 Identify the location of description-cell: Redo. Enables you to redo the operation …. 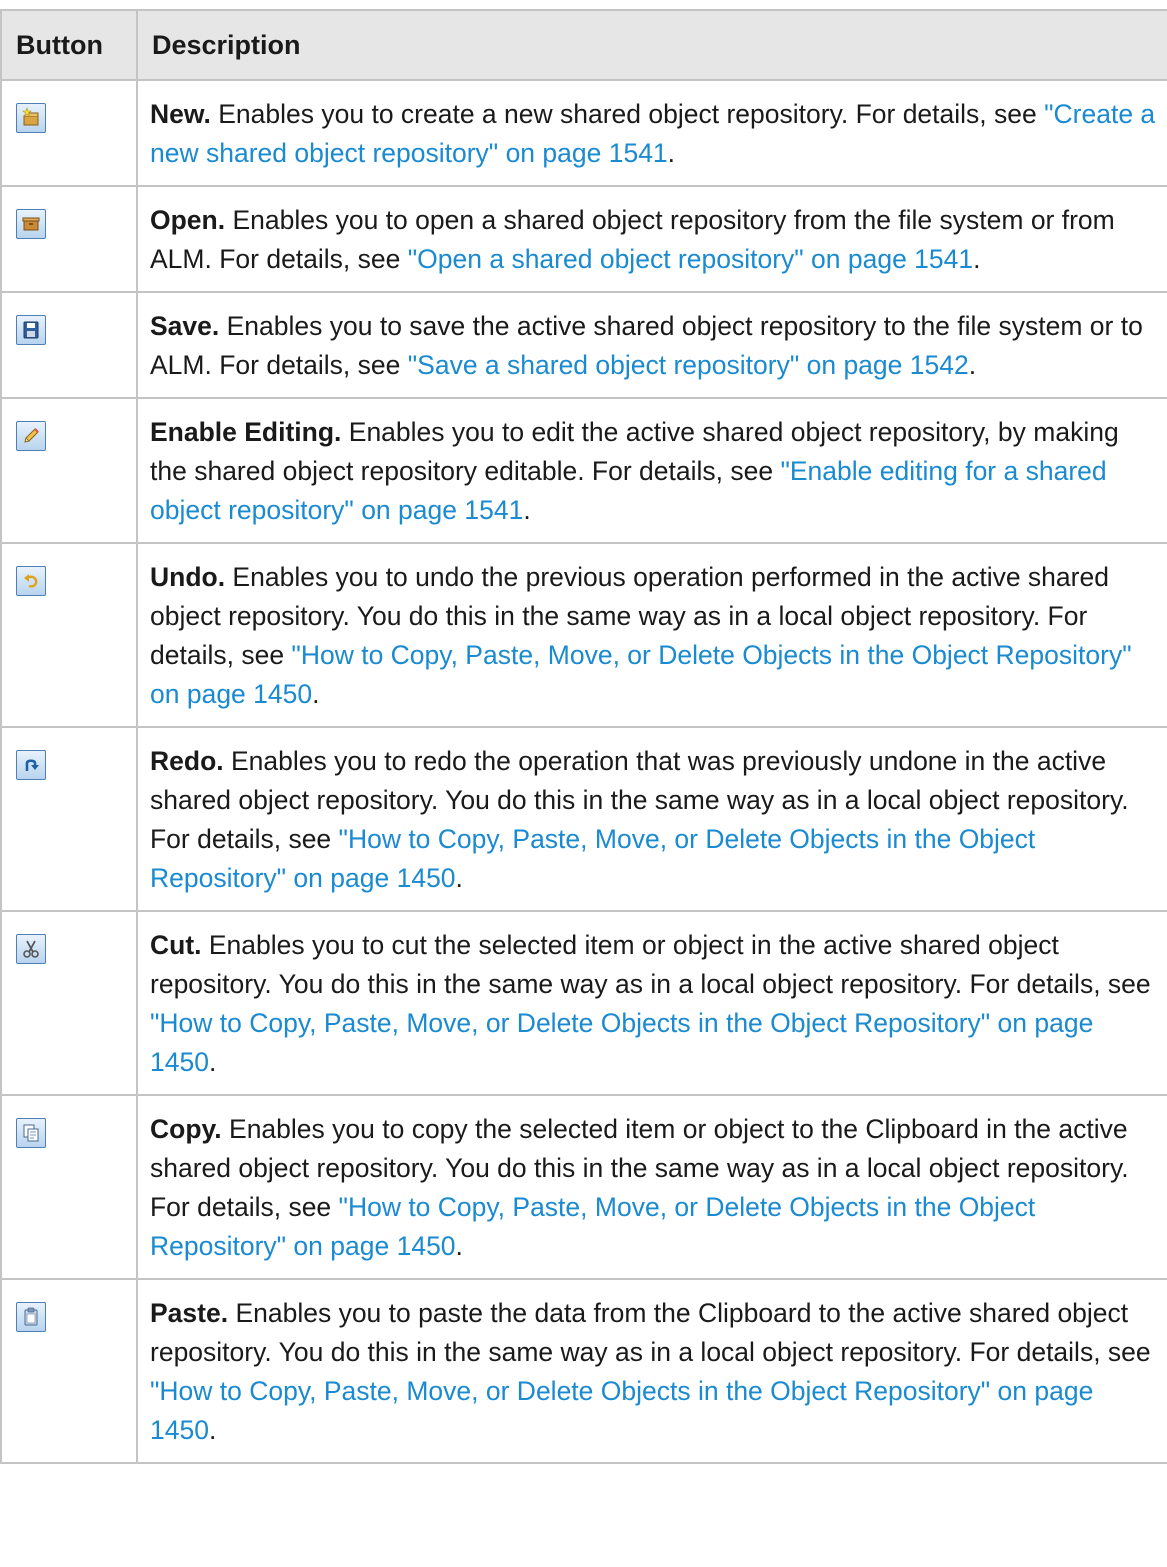
(652, 819).